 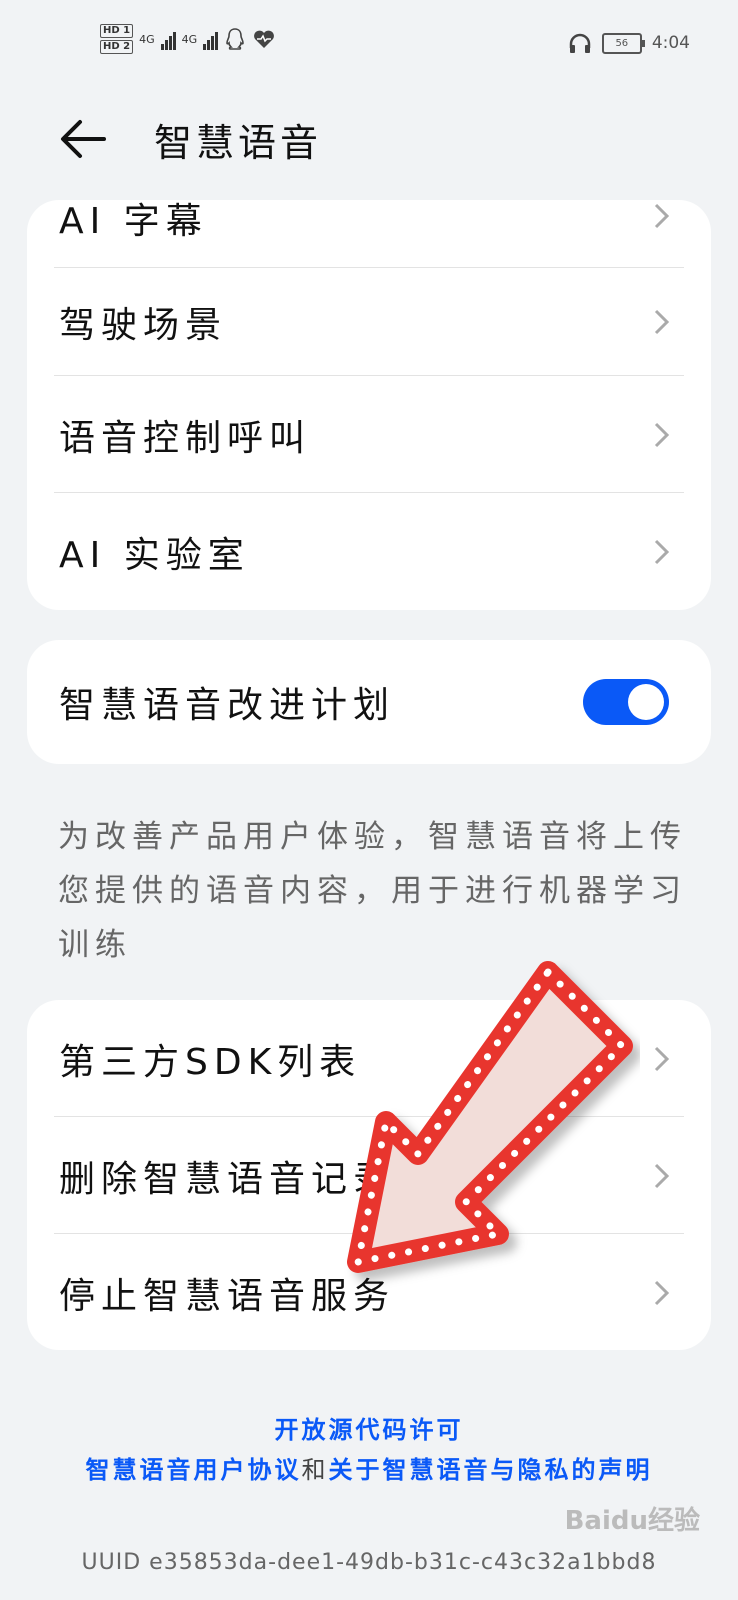 What do you see at coordinates (632, 1521) in the screenshot?
I see `baidu-watermark: Baidu经验` at bounding box center [632, 1521].